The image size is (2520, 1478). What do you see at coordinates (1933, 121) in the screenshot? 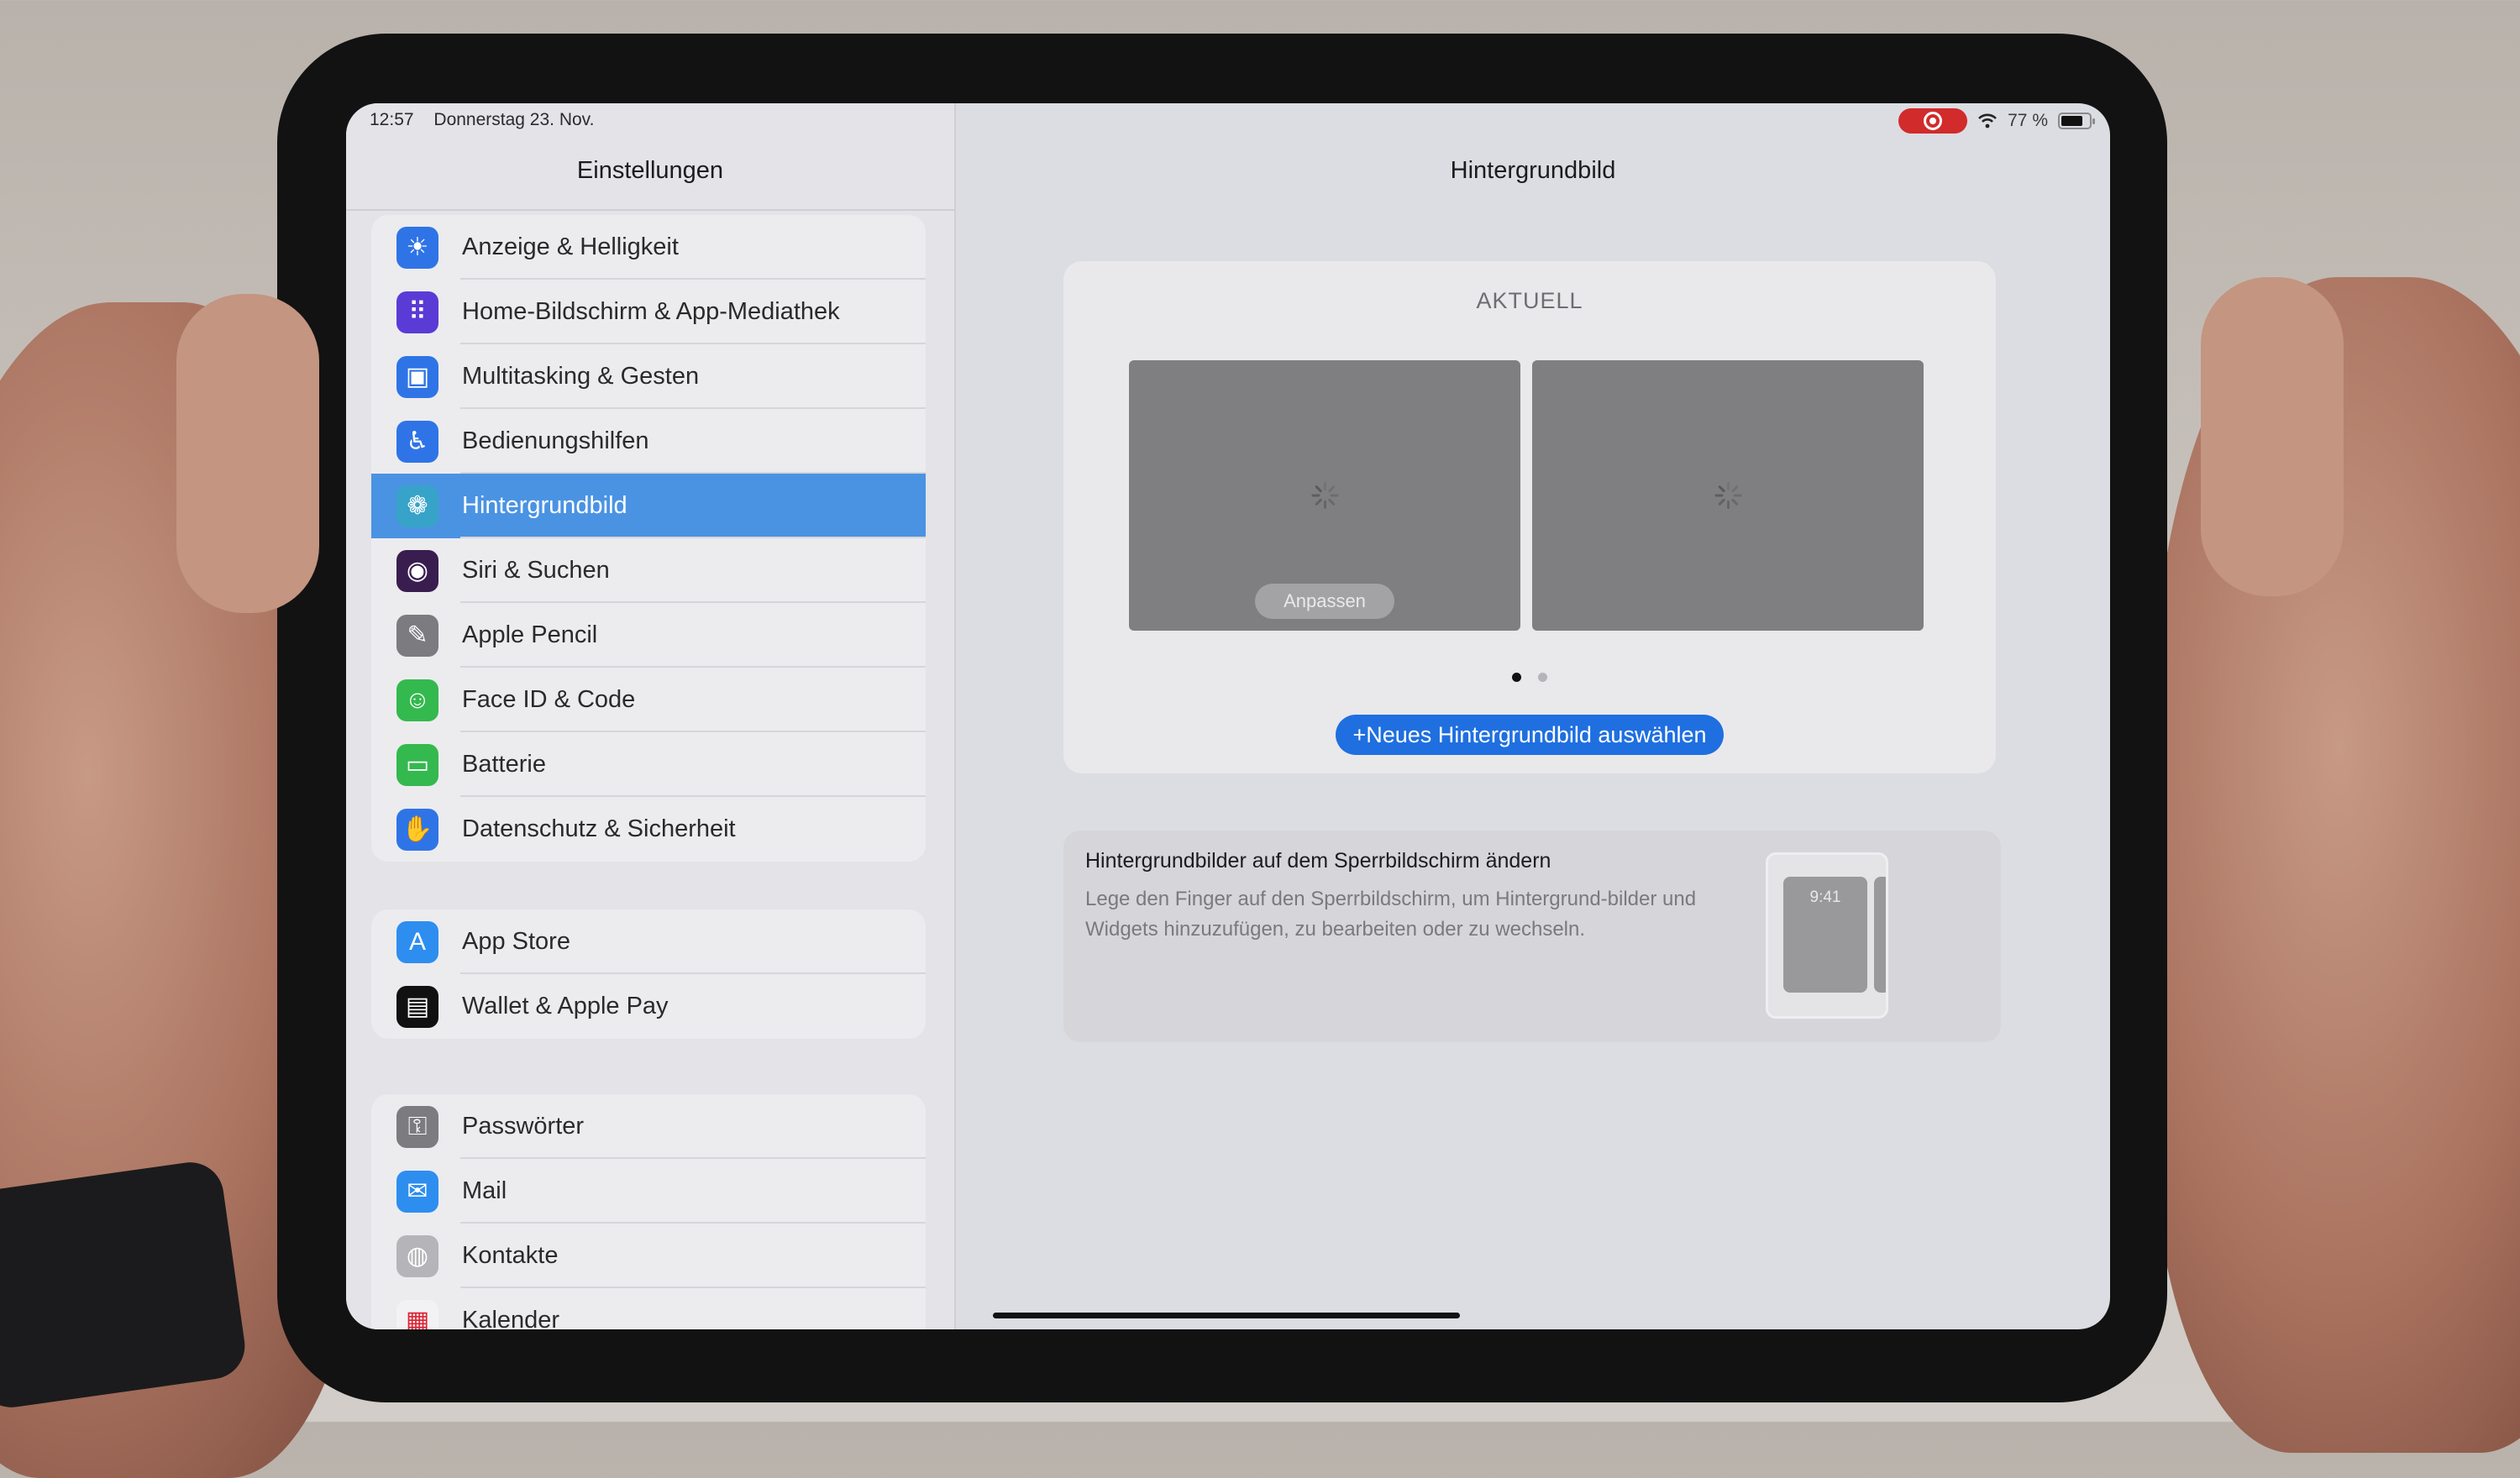
I see `screen-recording-icon` at bounding box center [1933, 121].